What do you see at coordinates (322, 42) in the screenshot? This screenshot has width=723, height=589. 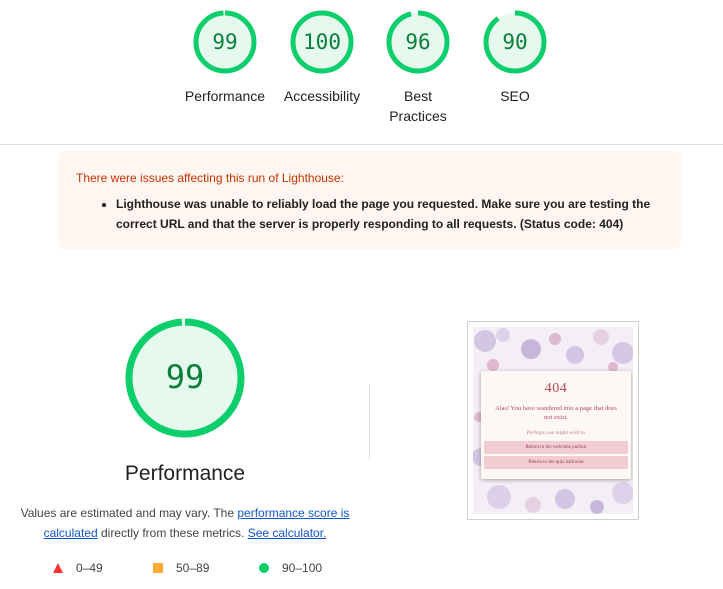 I see `gauge-score: 100` at bounding box center [322, 42].